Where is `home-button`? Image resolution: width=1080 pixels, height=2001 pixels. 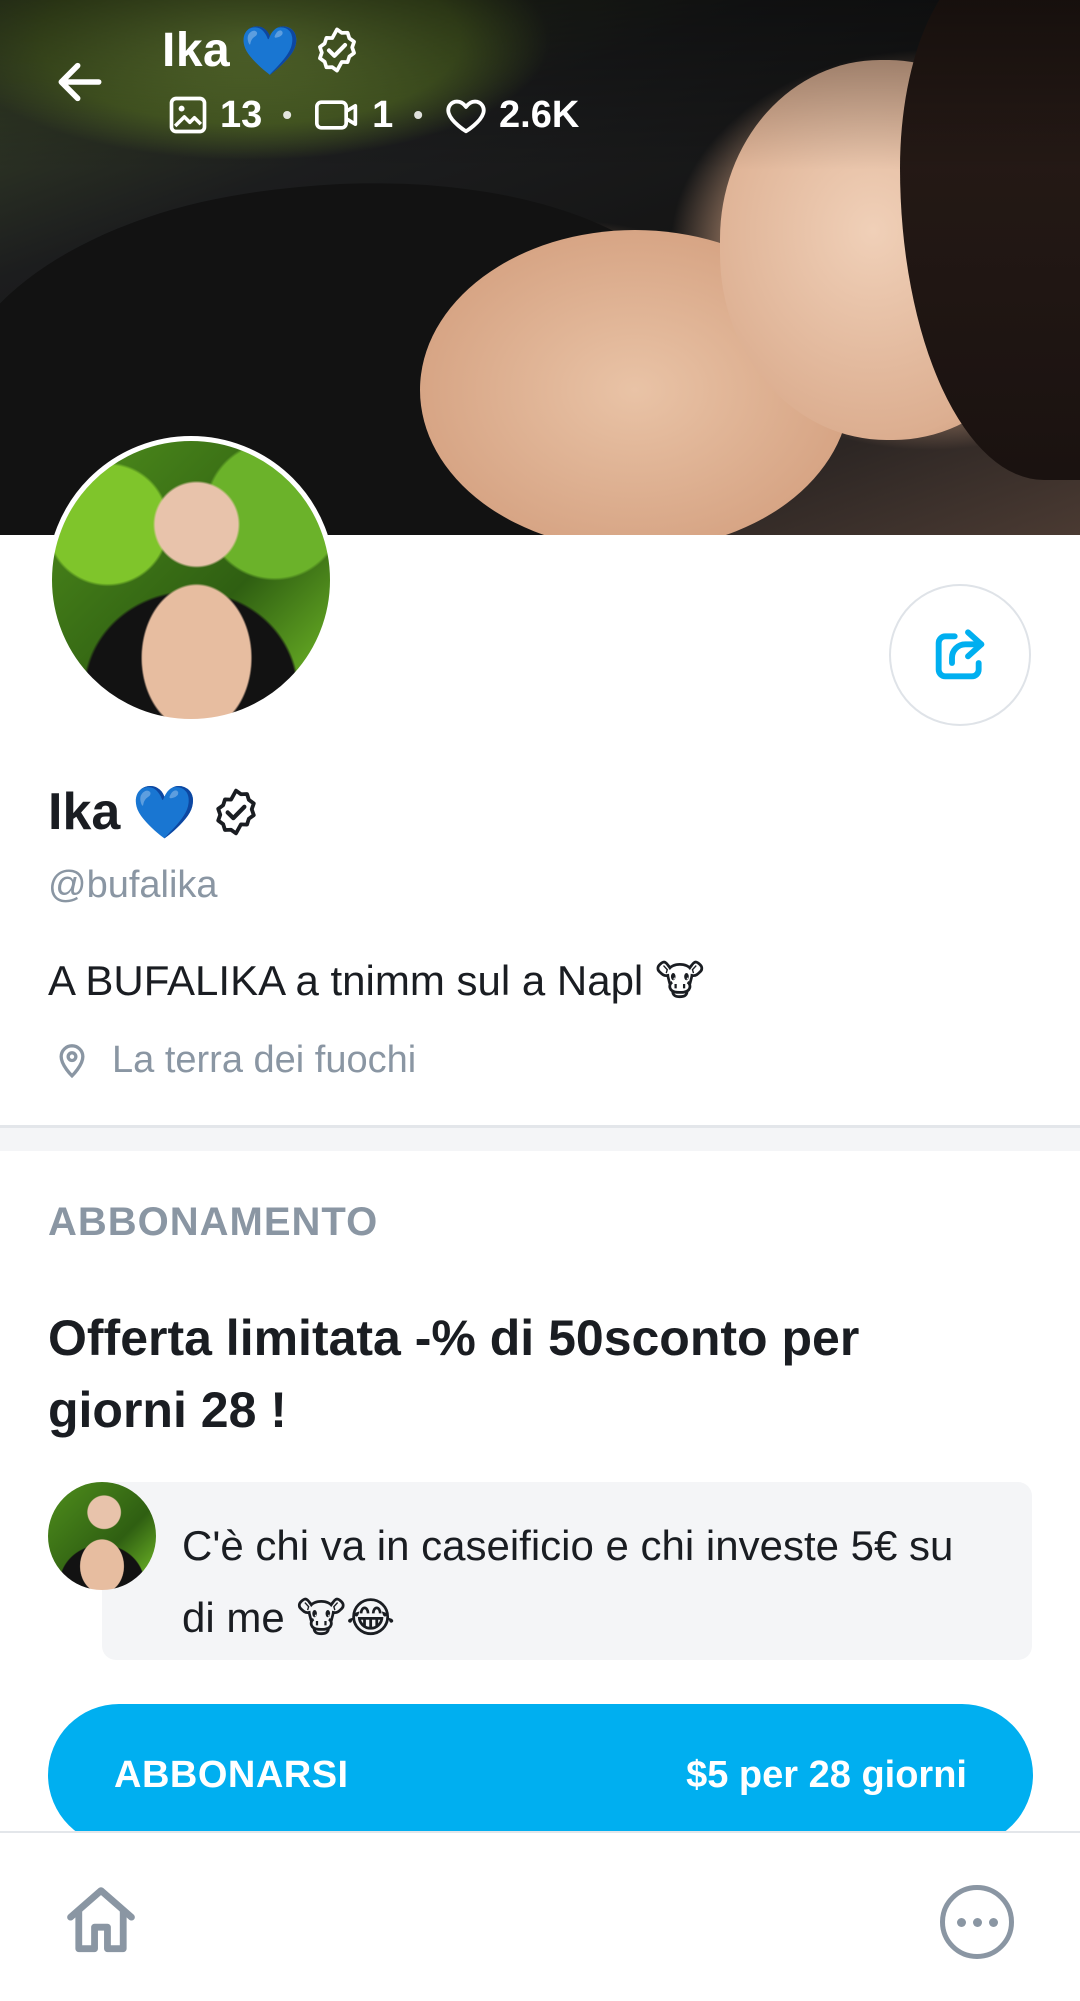 home-button is located at coordinates (101, 1920).